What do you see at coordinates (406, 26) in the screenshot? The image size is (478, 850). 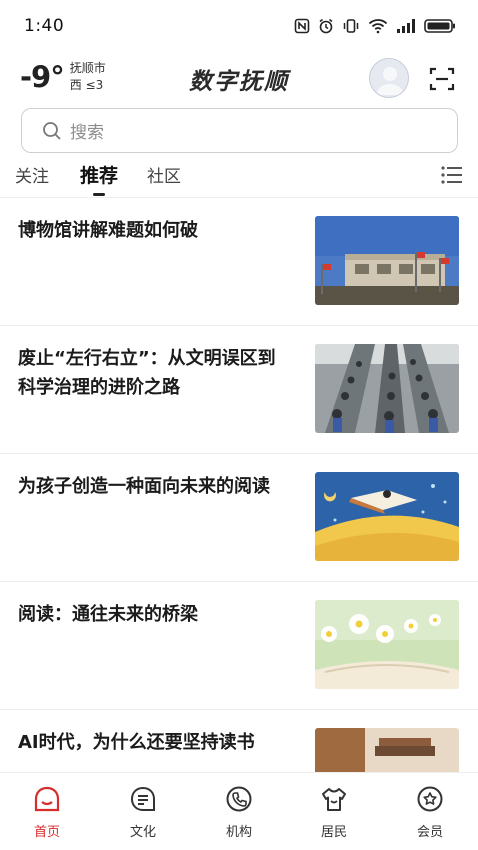 I see `signal-icon` at bounding box center [406, 26].